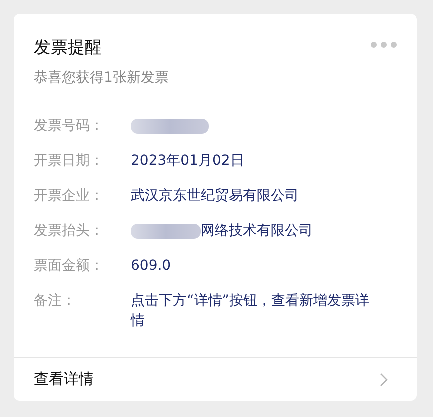  Describe the element at coordinates (215, 196) in the screenshot. I see `field-value: 武汉京东世纪贸易有限公司` at that location.